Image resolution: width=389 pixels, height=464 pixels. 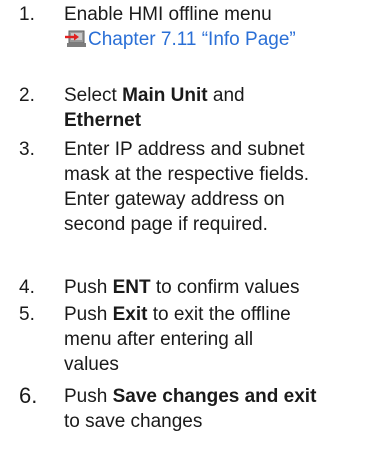 I want to click on step-line: Enter IP address and subnet, so click(x=184, y=149).